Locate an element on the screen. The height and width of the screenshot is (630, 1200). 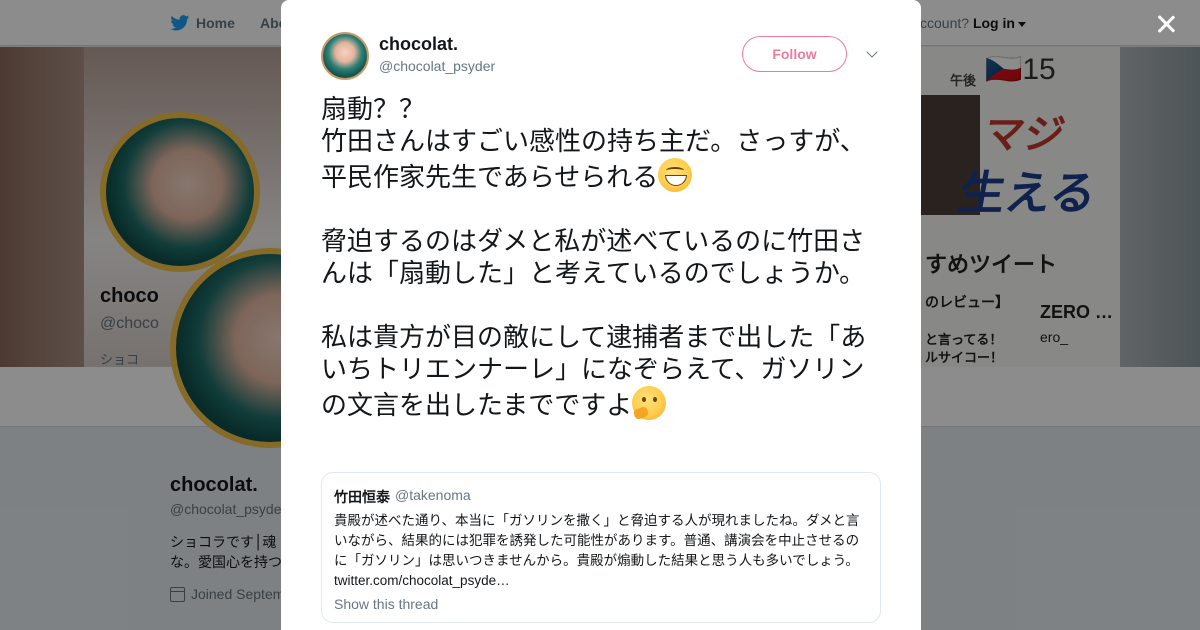
quoted-author-handle: @takenoma is located at coordinates (433, 495).